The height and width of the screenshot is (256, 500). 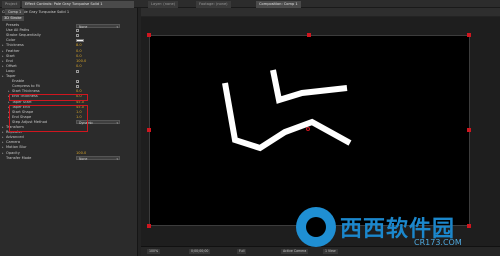 I want to click on layer-handle-tr, so click(x=469, y=35).